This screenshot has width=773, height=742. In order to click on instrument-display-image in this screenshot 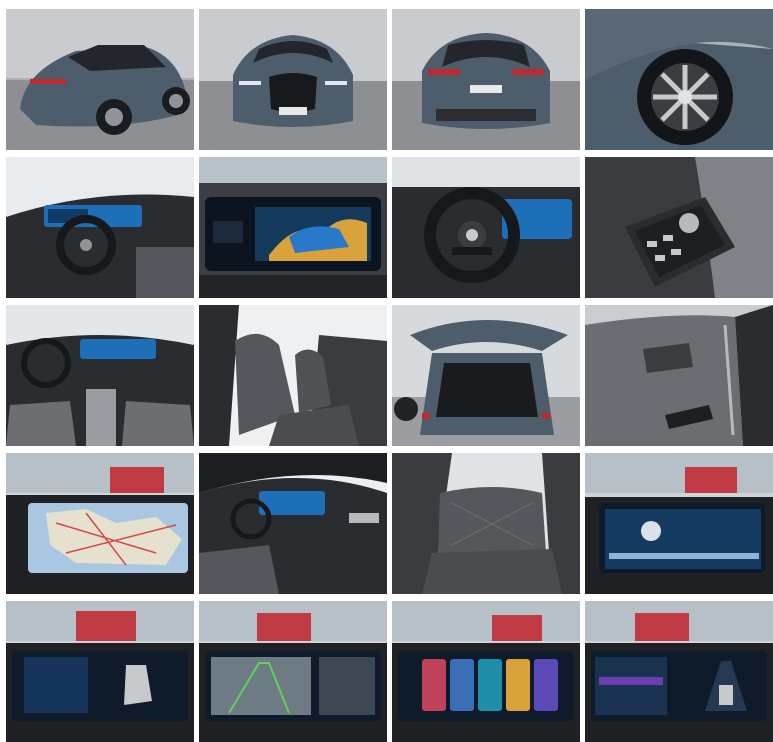, I will do `click(293, 227)`.